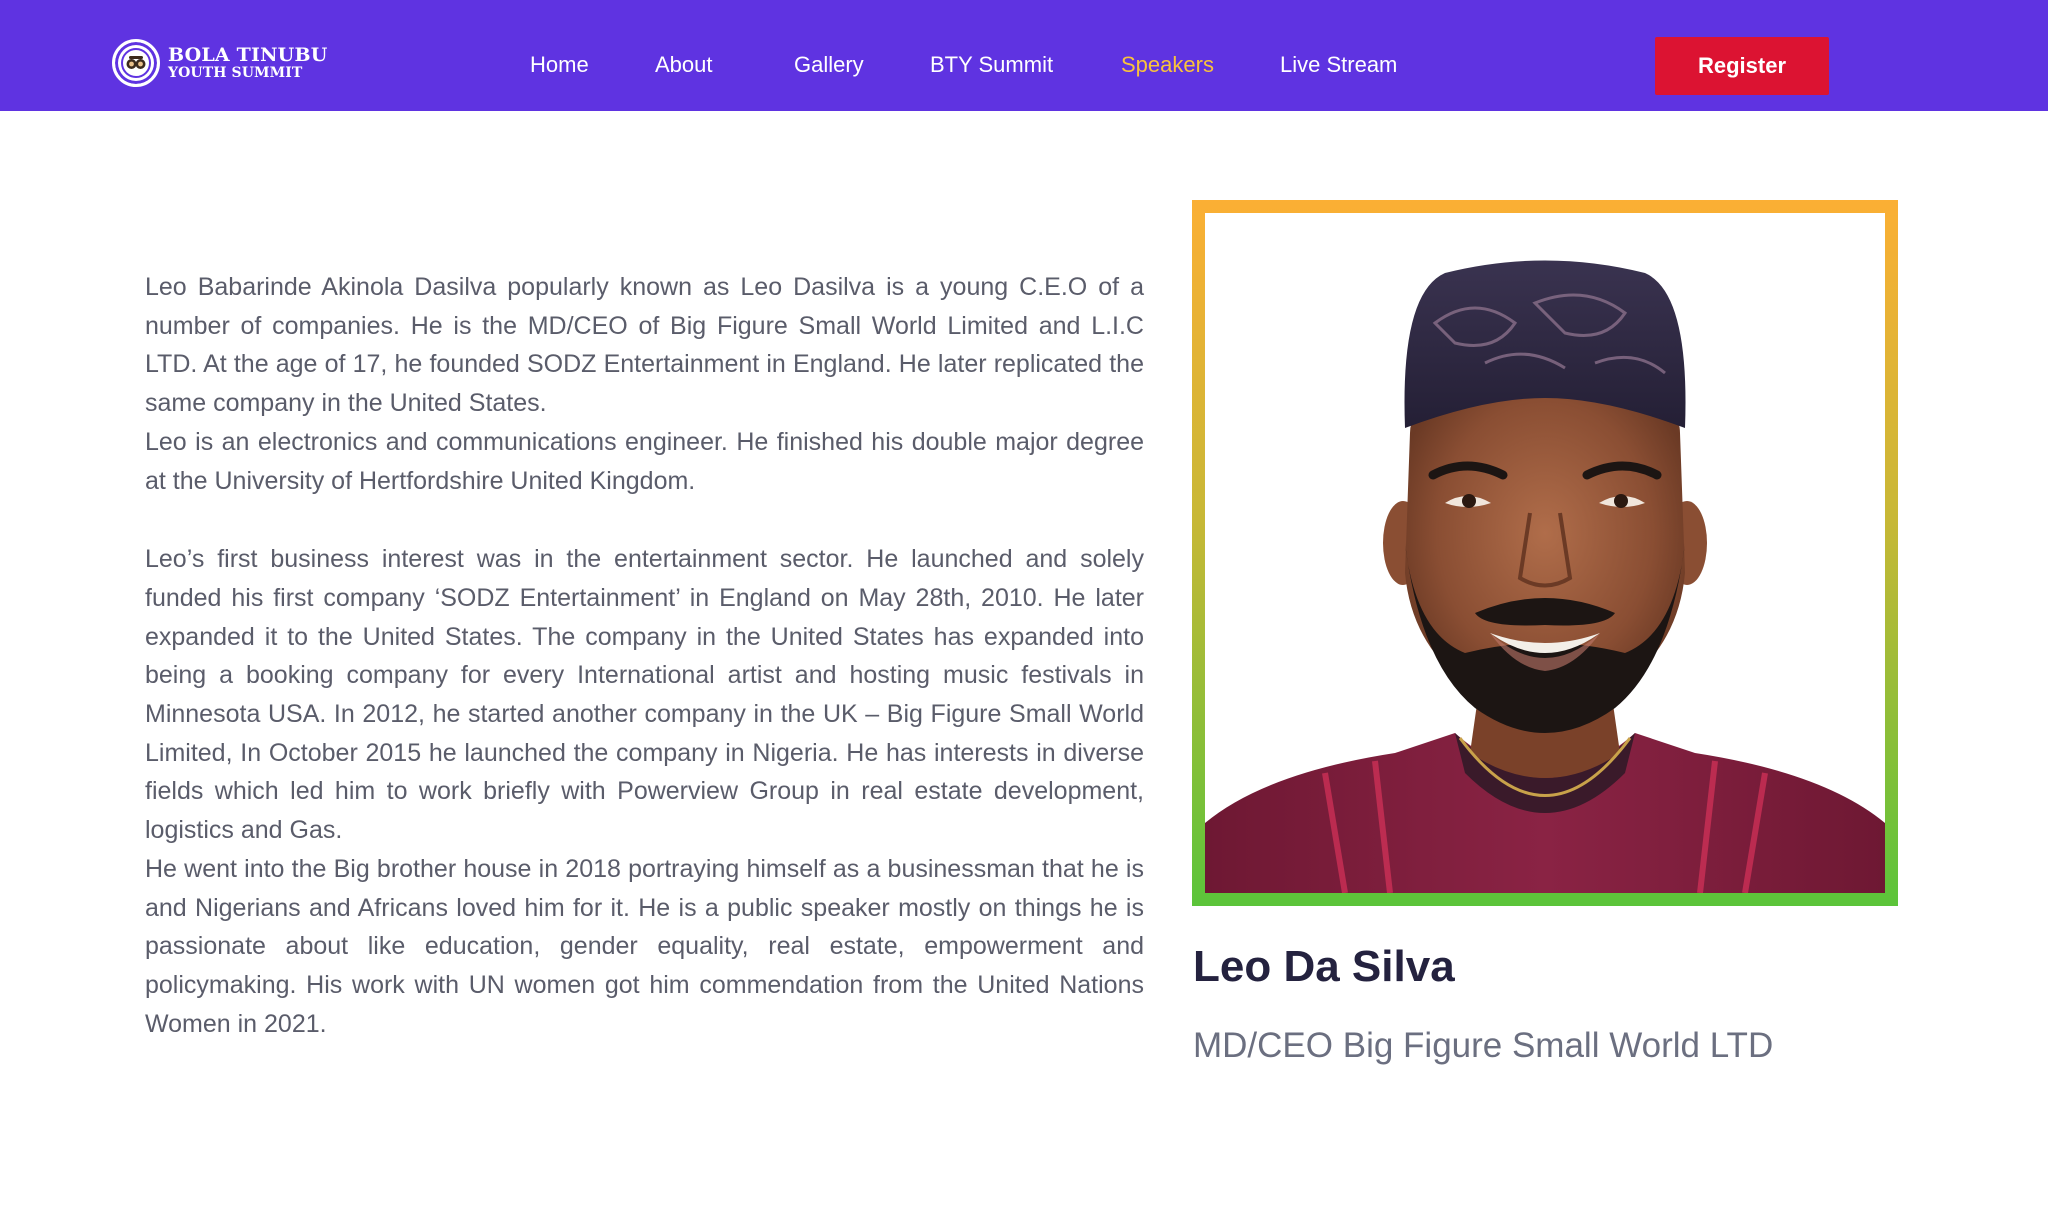 The image size is (2048, 1232). Describe the element at coordinates (991, 65) in the screenshot. I see `nav-bty-summit: BTY Summit` at that location.